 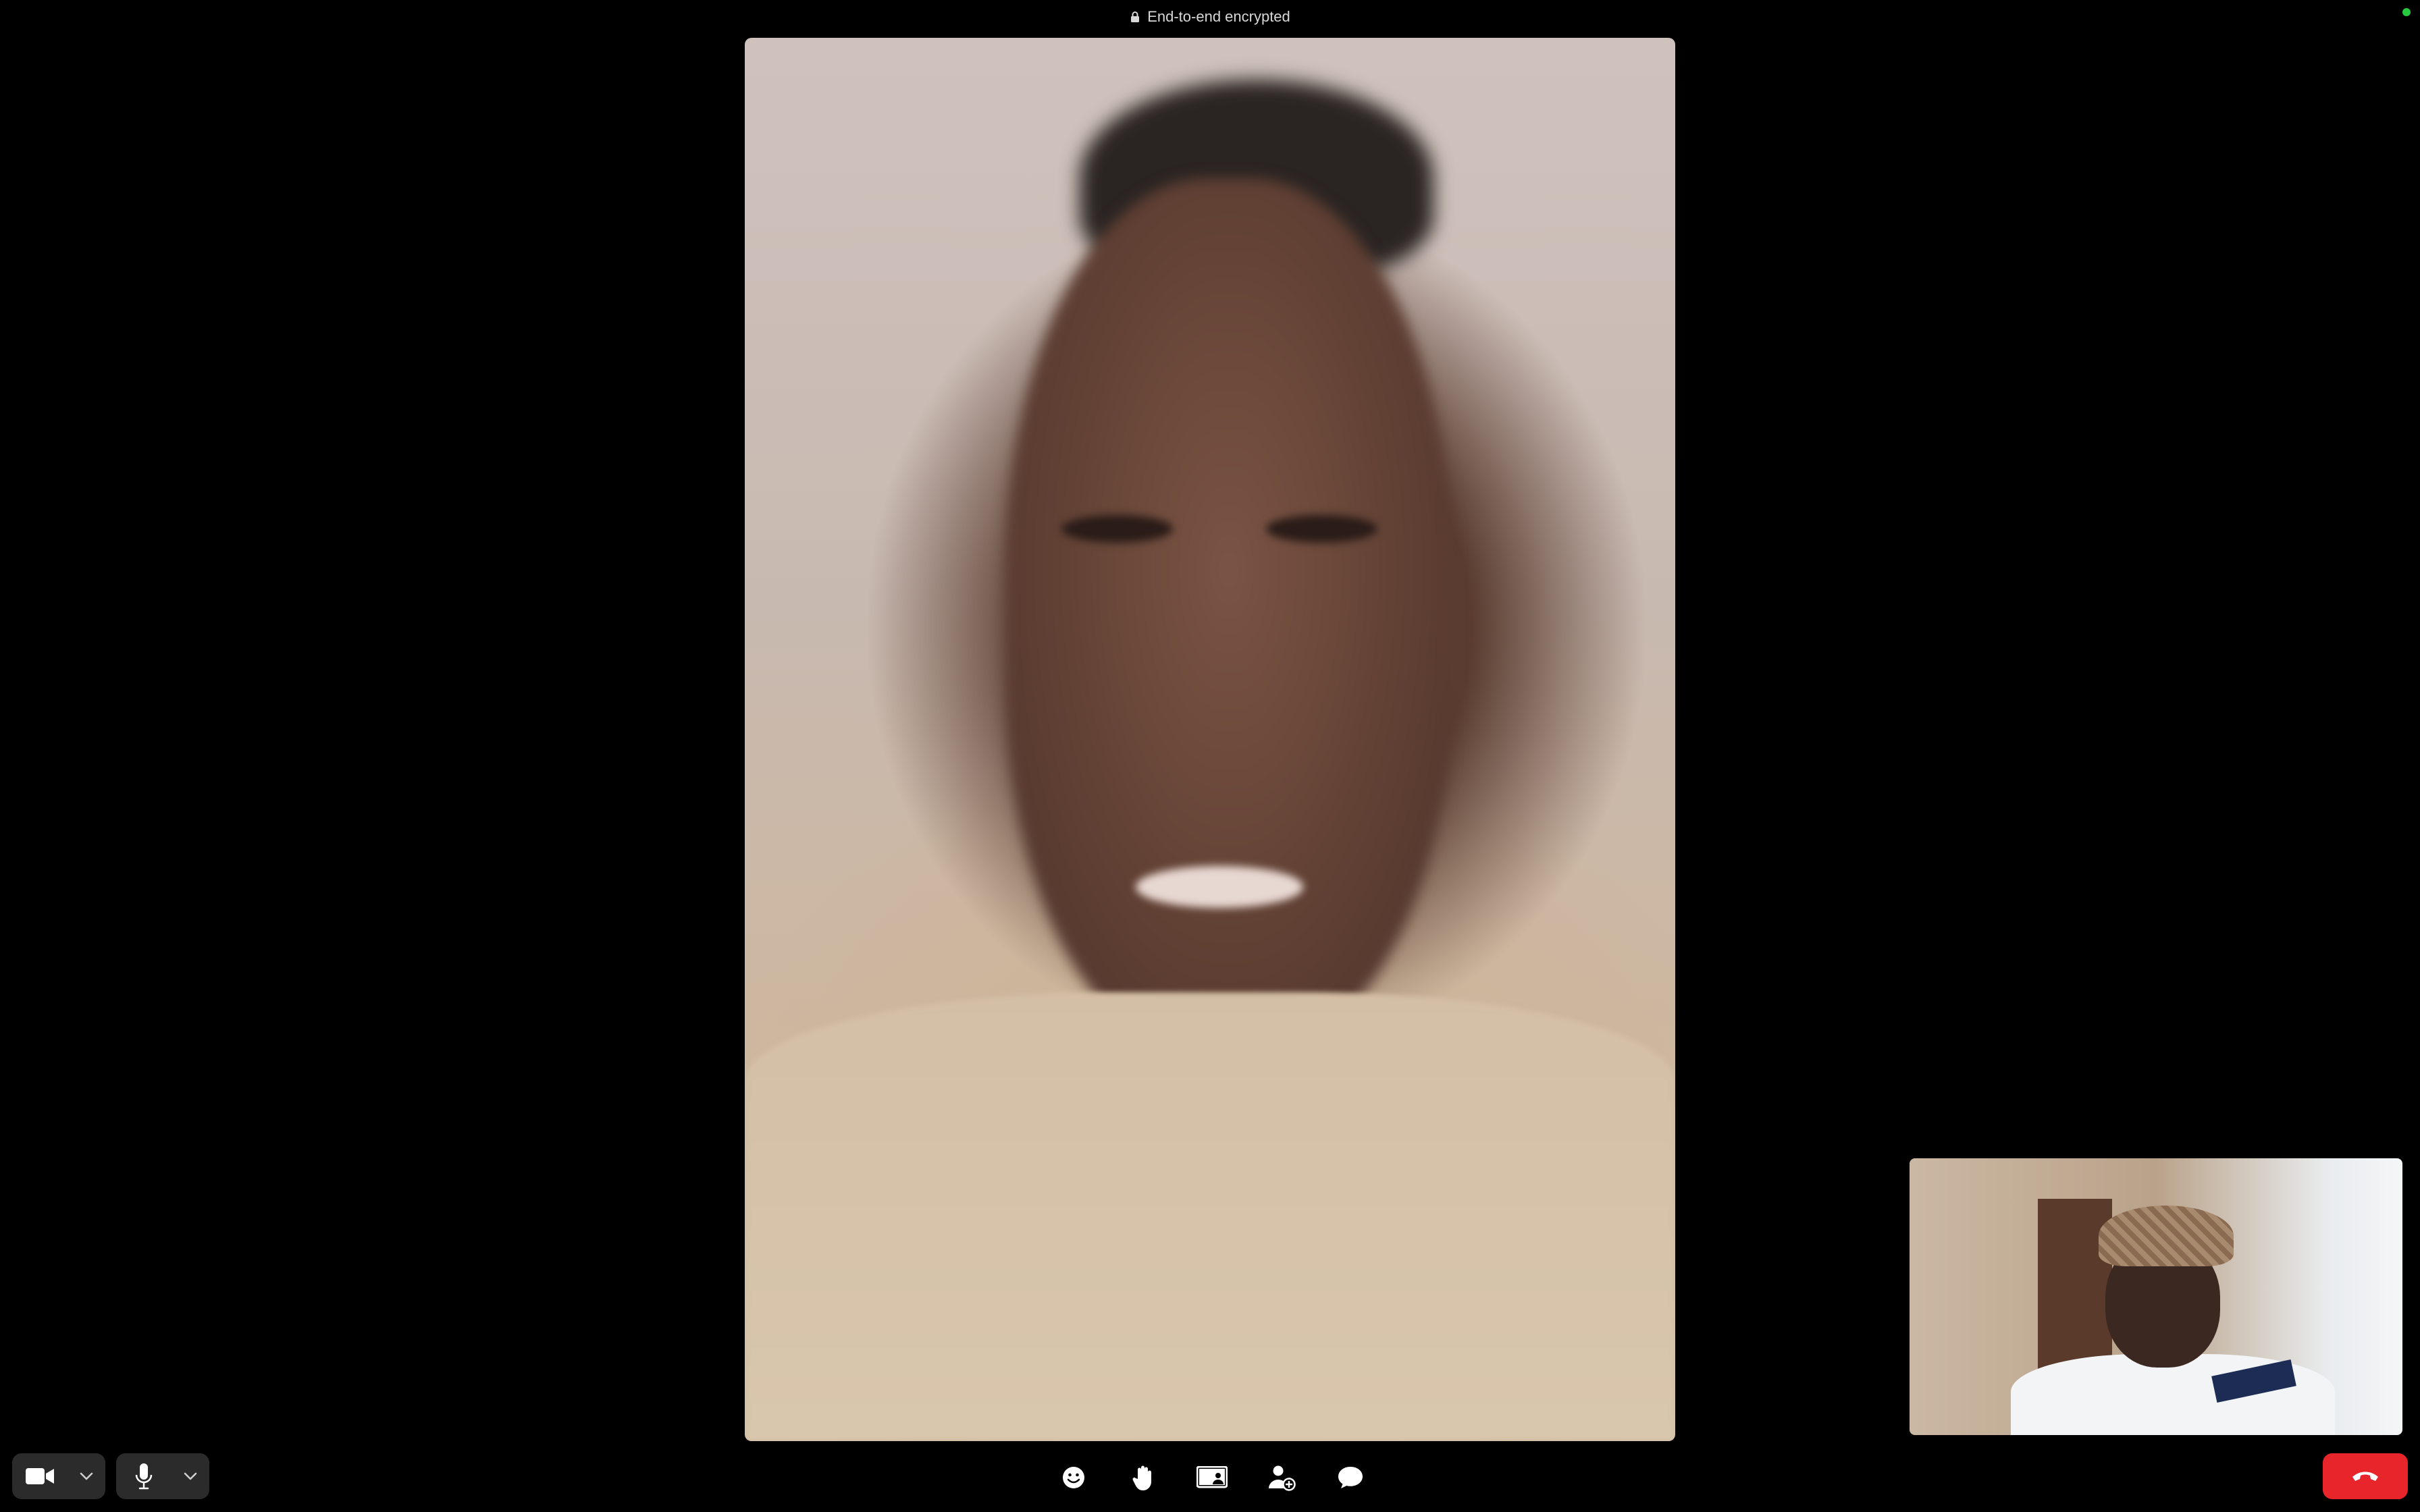 I want to click on add-participant-button, so click(x=1281, y=1477).